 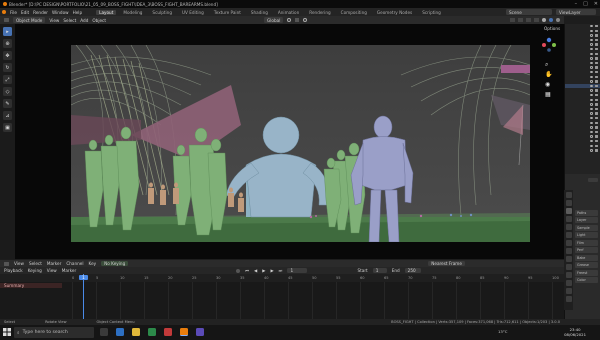 What do you see at coordinates (83, 277) in the screenshot?
I see `current-frame-badge: 1` at bounding box center [83, 277].